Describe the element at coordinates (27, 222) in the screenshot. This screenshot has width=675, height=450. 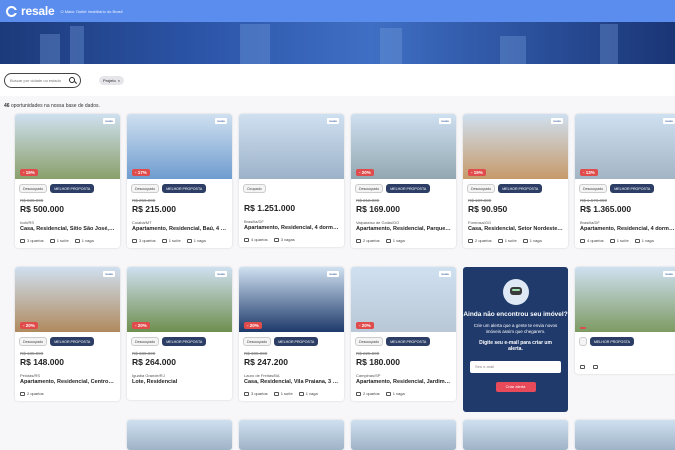
I see `city: Ivoti/RS` at that location.